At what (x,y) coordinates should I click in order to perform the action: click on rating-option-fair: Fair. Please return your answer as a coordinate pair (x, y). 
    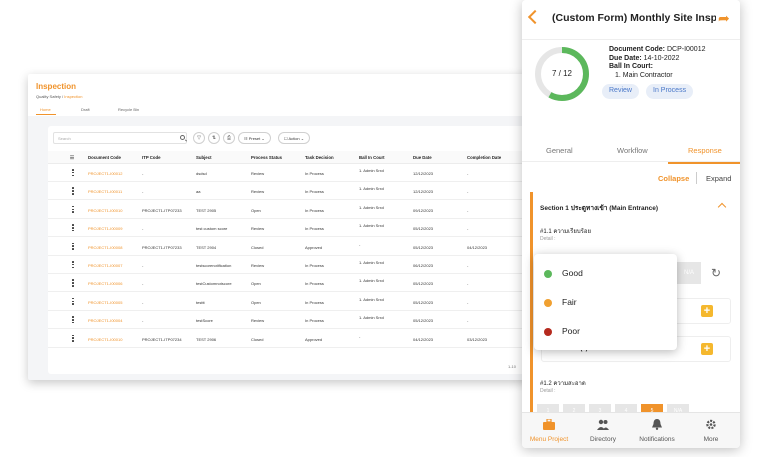
    Looking at the image, I should click on (605, 303).